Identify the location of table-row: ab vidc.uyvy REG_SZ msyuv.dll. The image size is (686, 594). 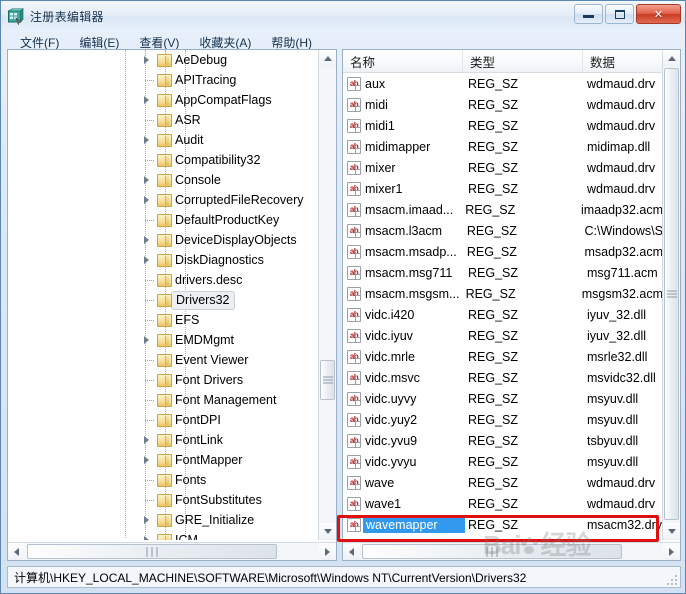
(503, 398).